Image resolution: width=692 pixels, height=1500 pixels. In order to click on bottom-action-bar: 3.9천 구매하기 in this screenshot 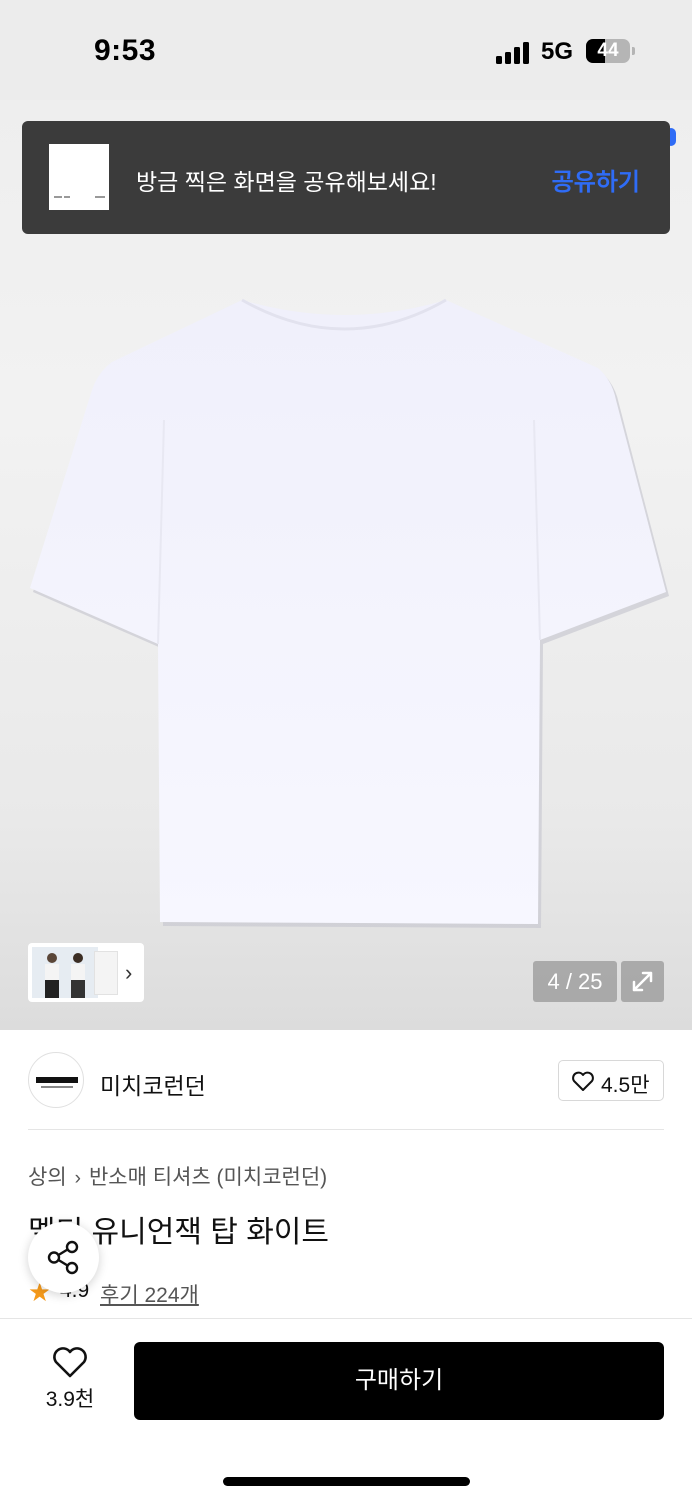, I will do `click(346, 1409)`.